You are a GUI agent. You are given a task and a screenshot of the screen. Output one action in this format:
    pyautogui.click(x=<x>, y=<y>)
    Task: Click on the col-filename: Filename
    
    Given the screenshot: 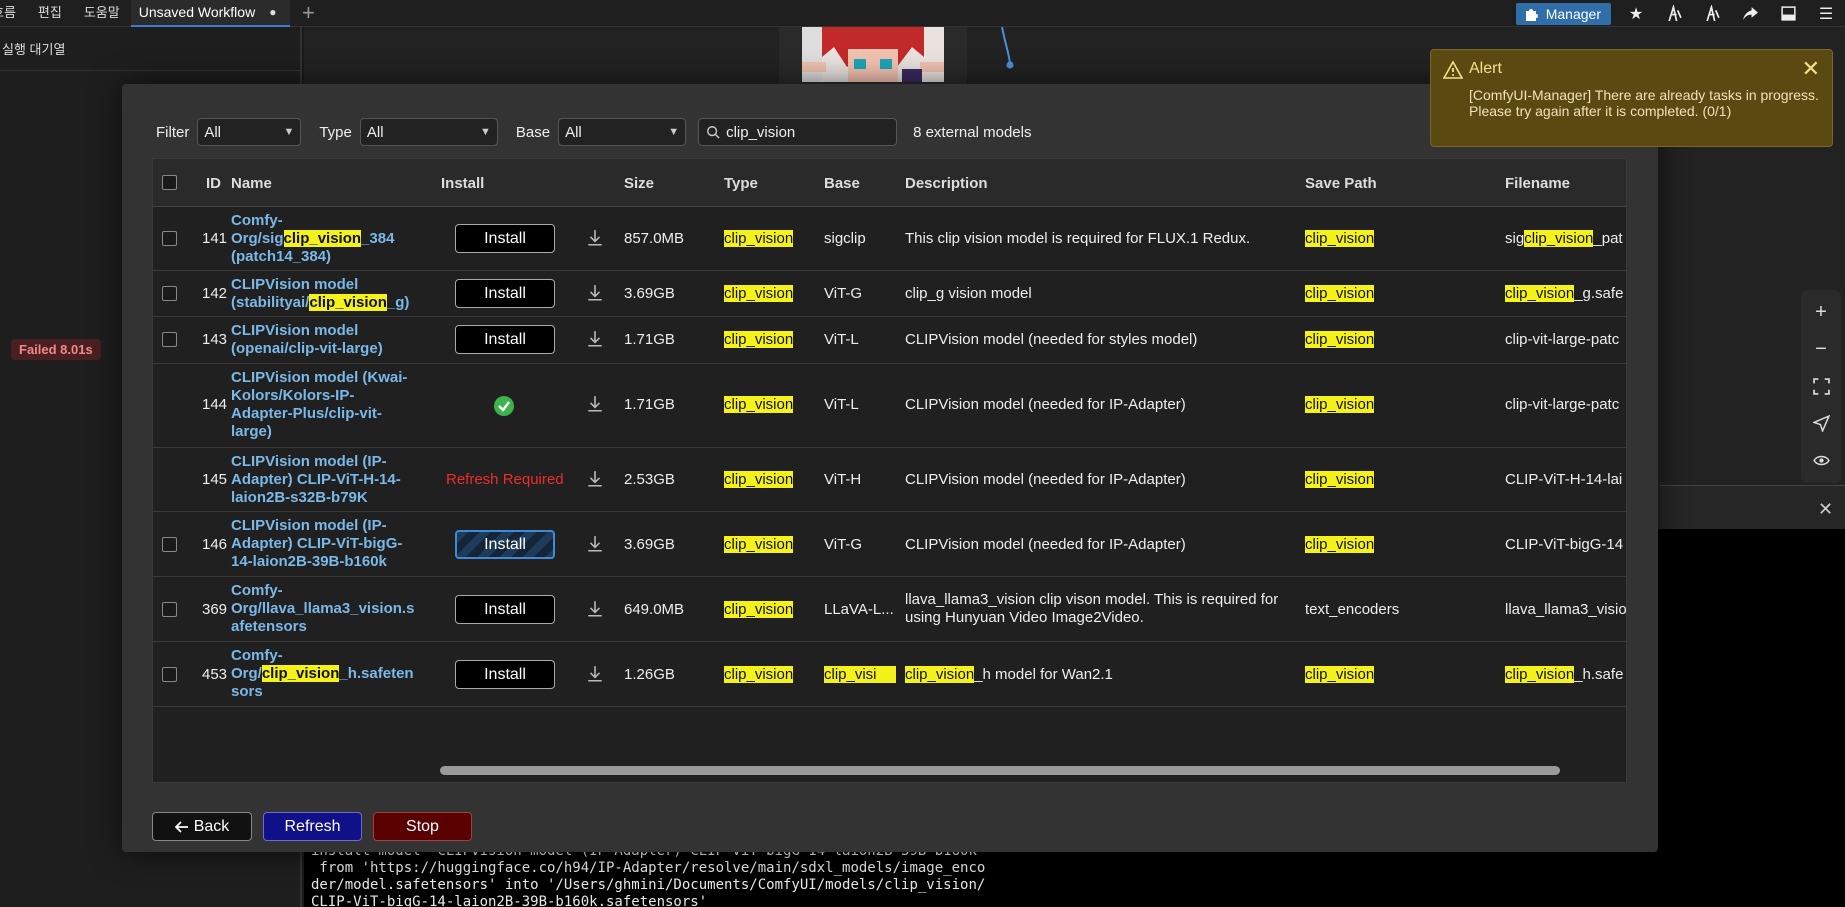 What is the action you would take?
    pyautogui.click(x=1537, y=183)
    